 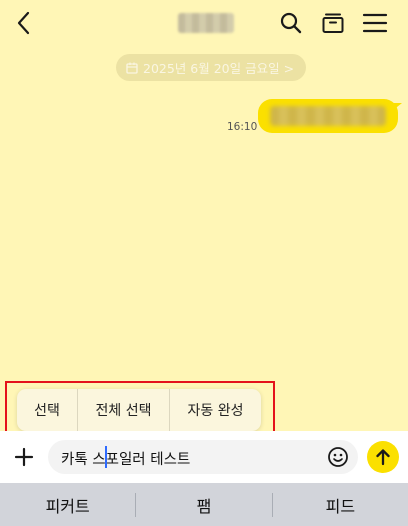 I want to click on emoji-icon, so click(x=338, y=457).